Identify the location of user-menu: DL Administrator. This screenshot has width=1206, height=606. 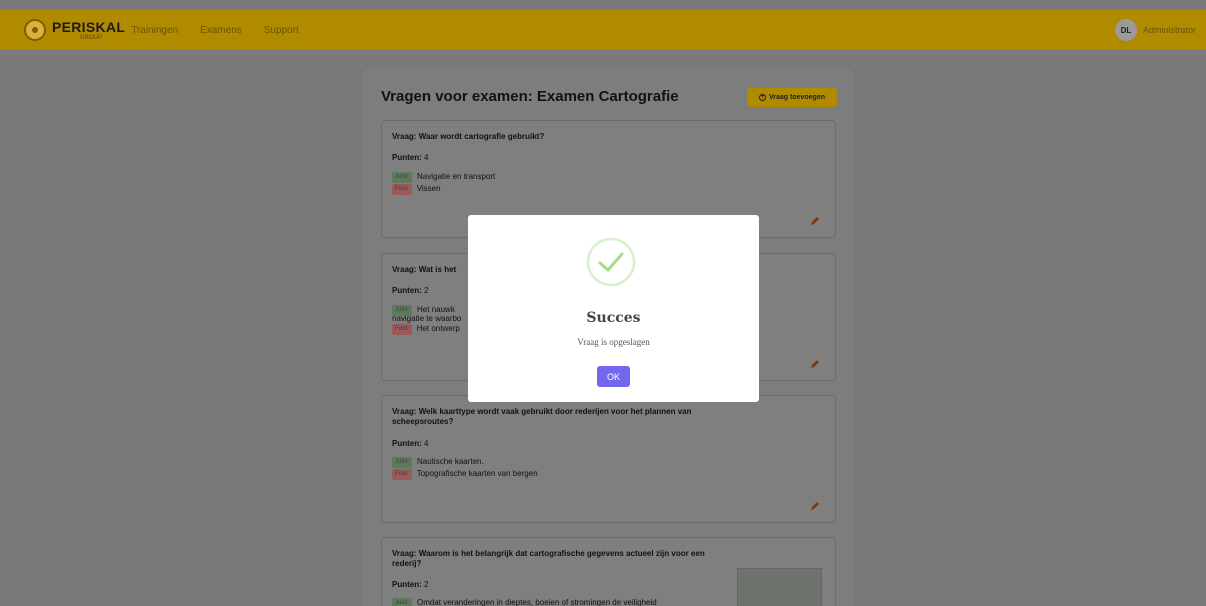
(1155, 30).